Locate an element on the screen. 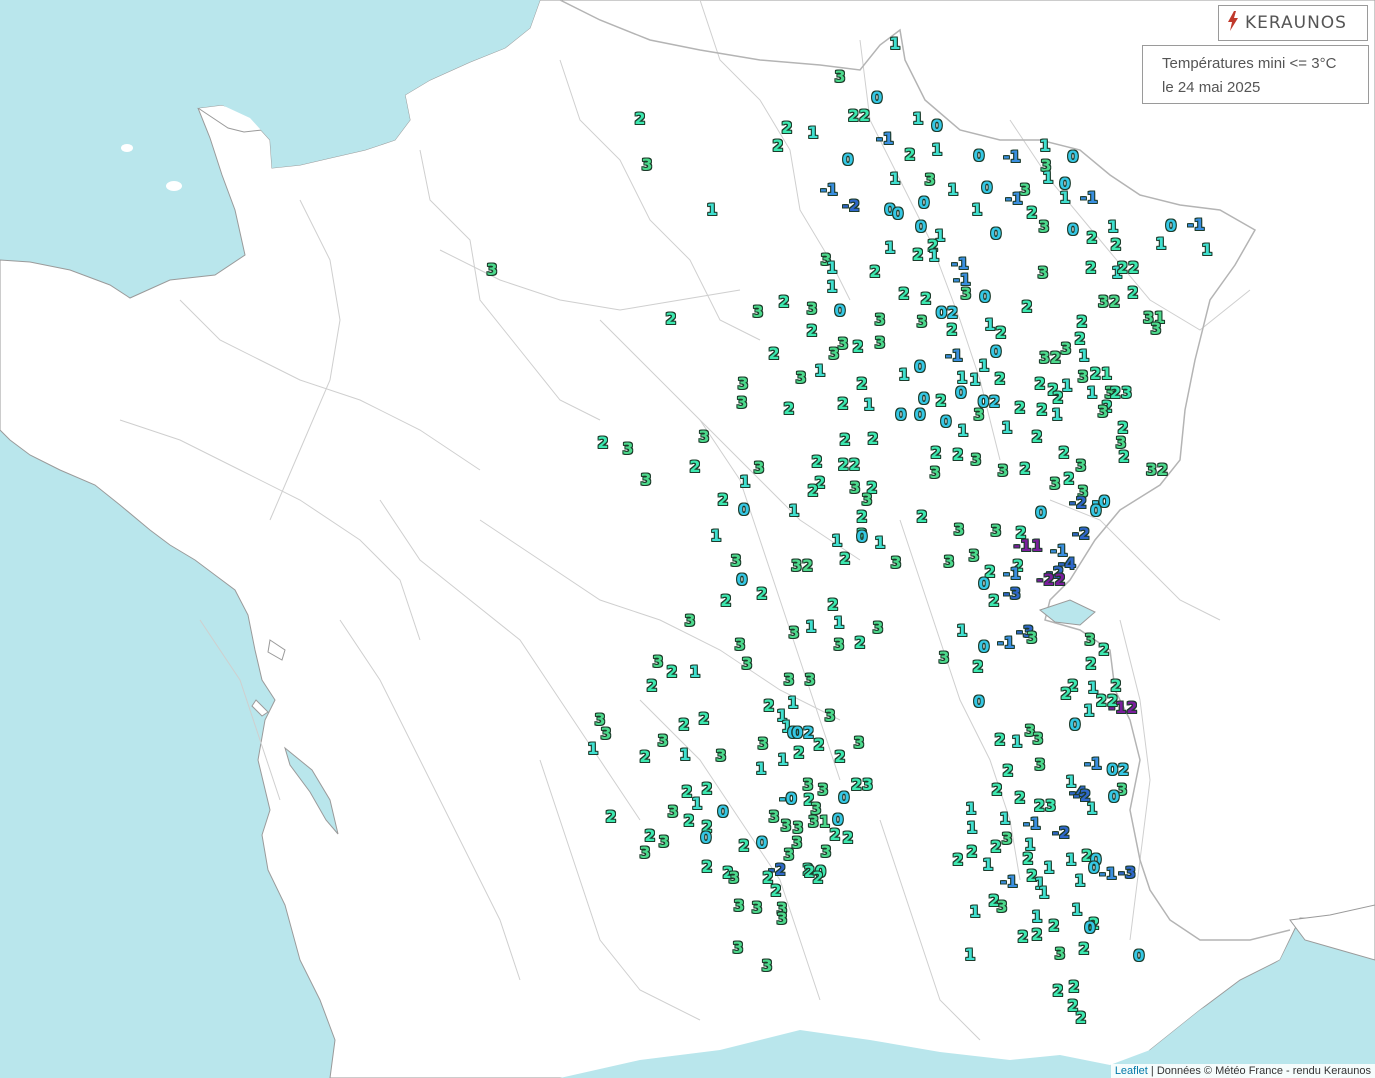 This screenshot has width=1375, height=1078. keraunos-logo: KERAUNOS is located at coordinates (1293, 23).